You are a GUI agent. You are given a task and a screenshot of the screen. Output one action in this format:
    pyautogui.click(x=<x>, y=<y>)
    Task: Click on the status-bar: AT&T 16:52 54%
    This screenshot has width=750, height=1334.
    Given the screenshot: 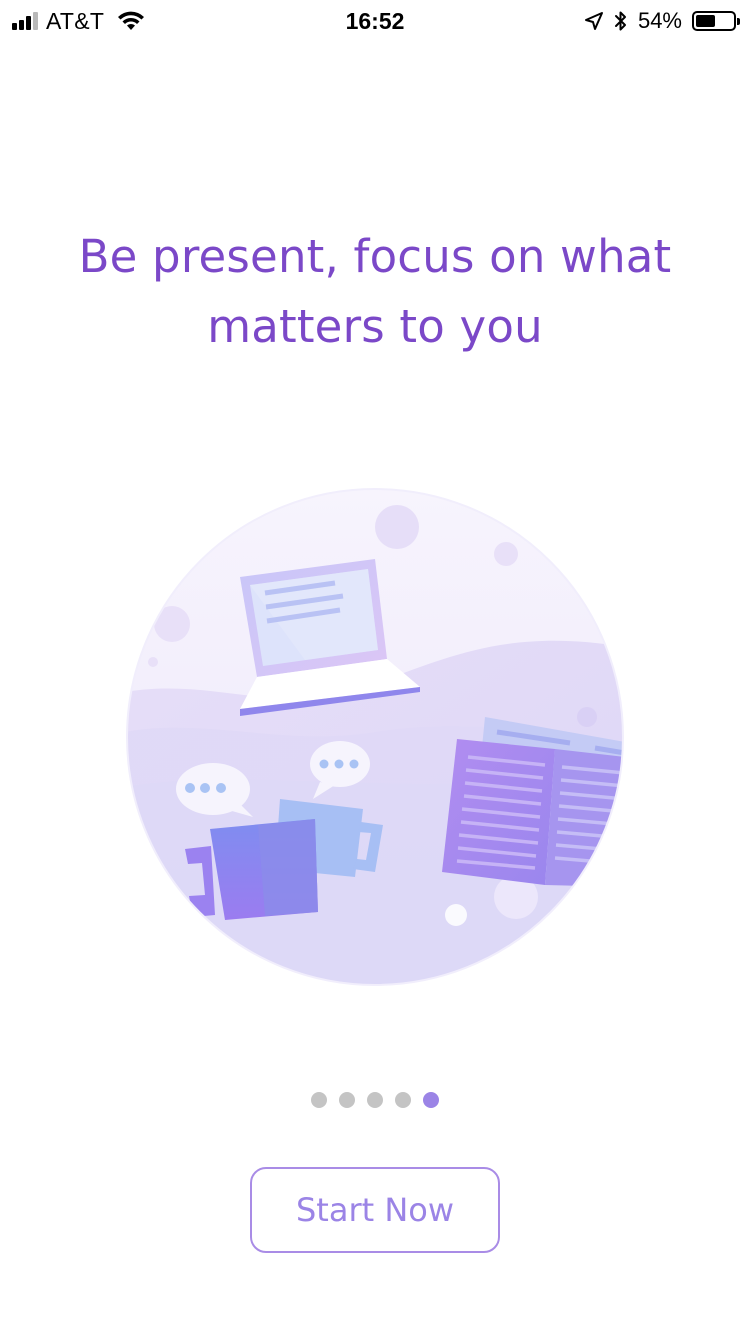 What is the action you would take?
    pyautogui.click(x=375, y=20)
    